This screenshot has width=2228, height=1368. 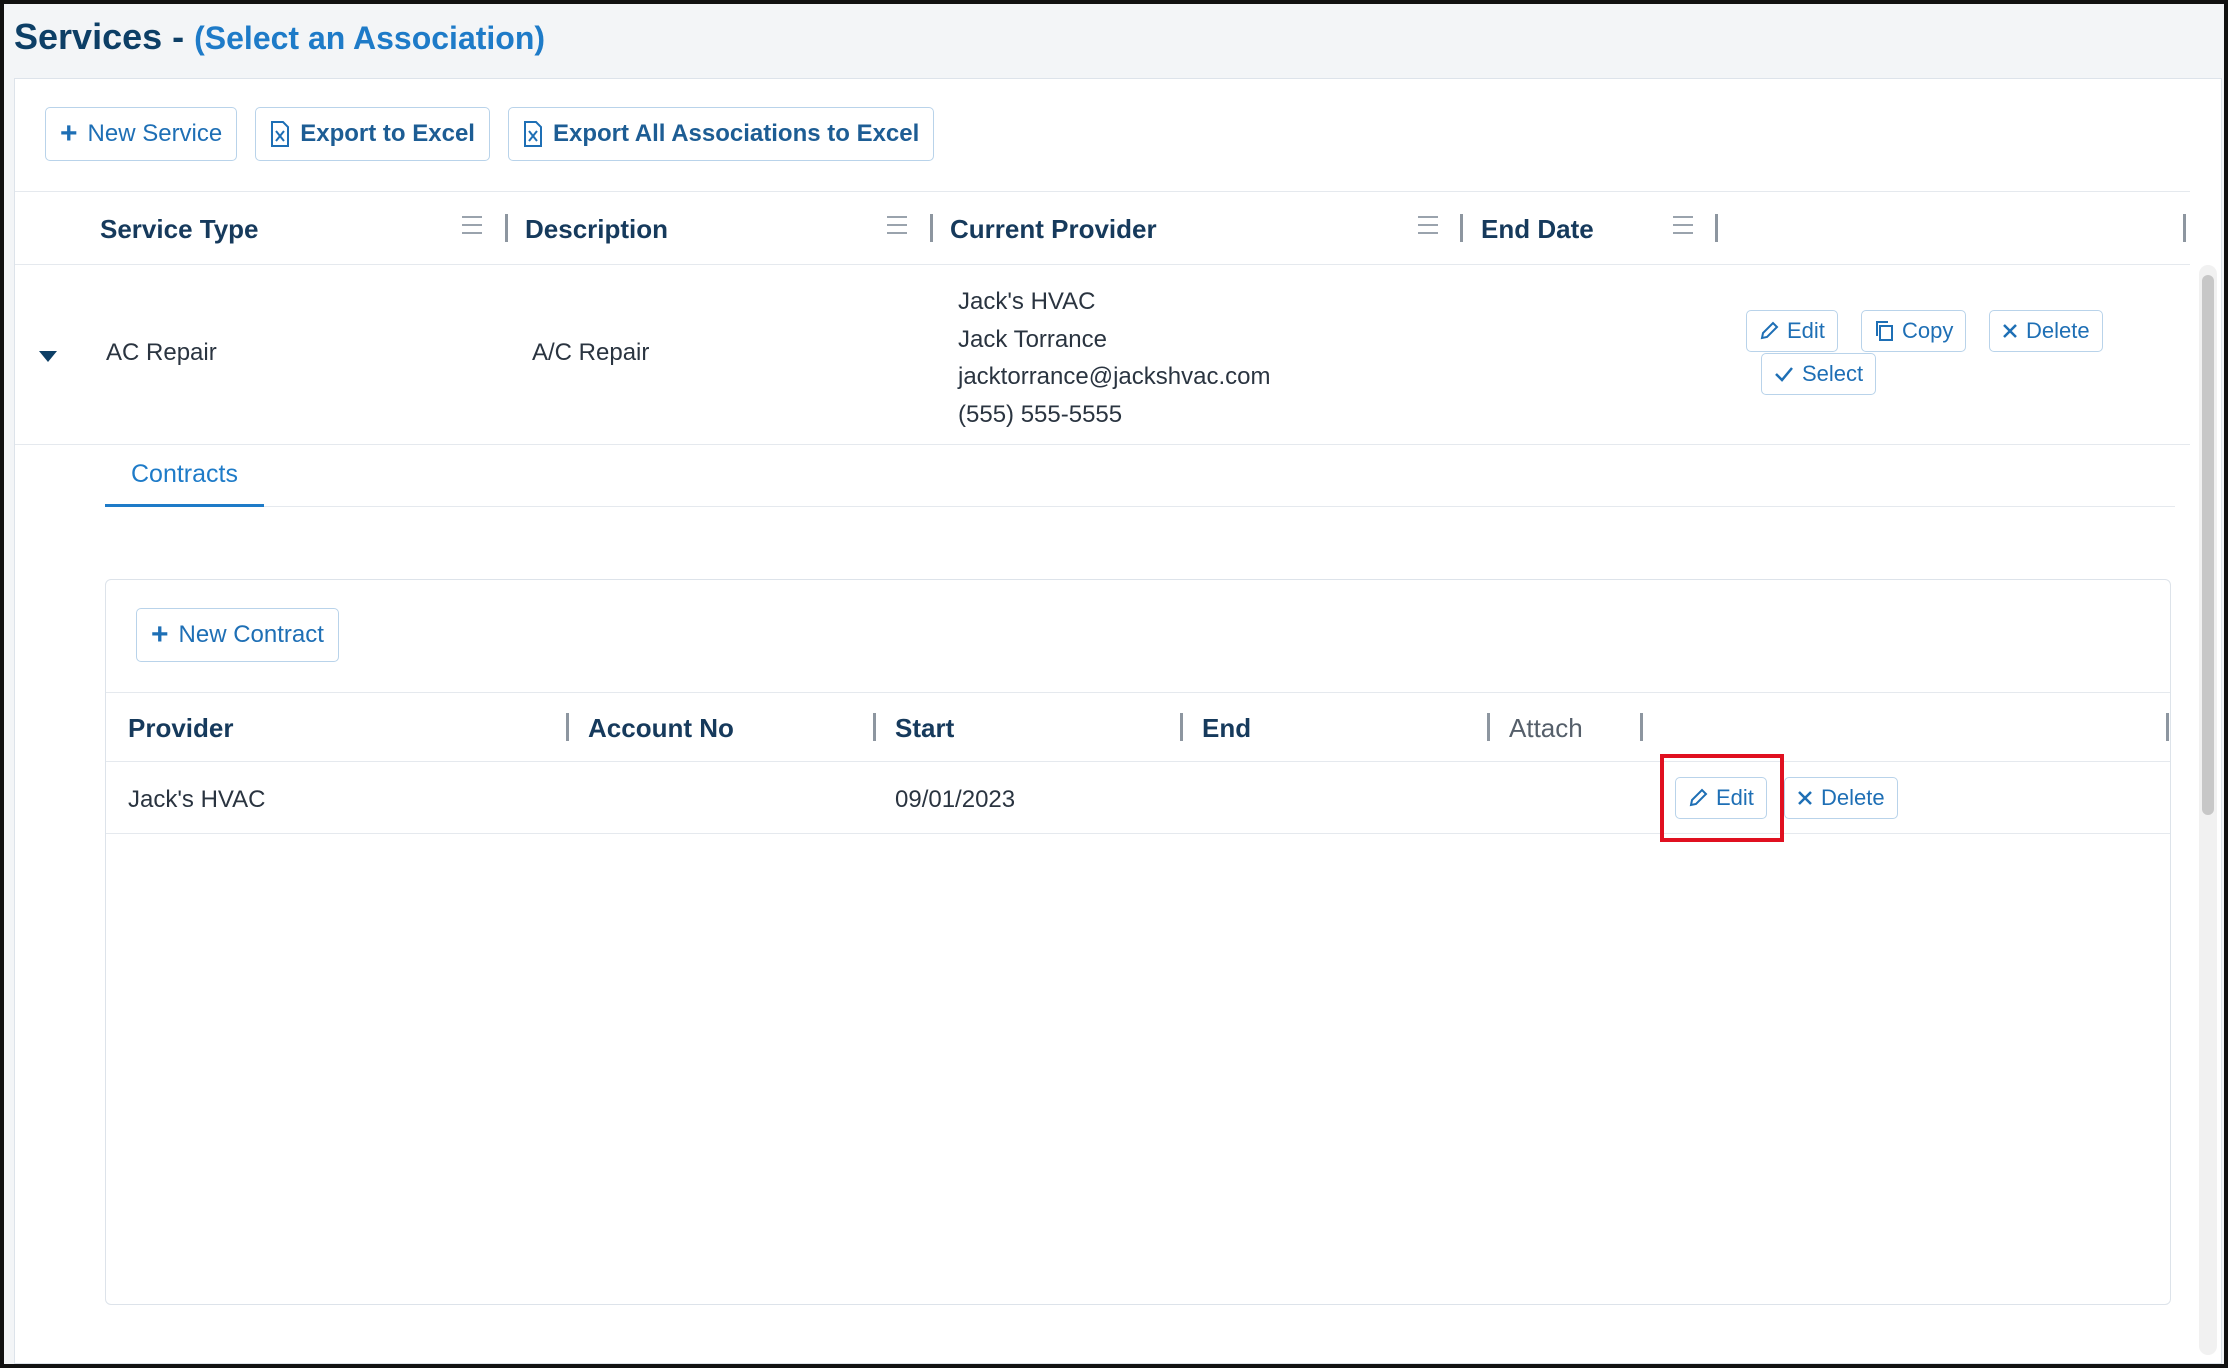 I want to click on contract-start-cell: 09/01/2023, so click(x=955, y=799).